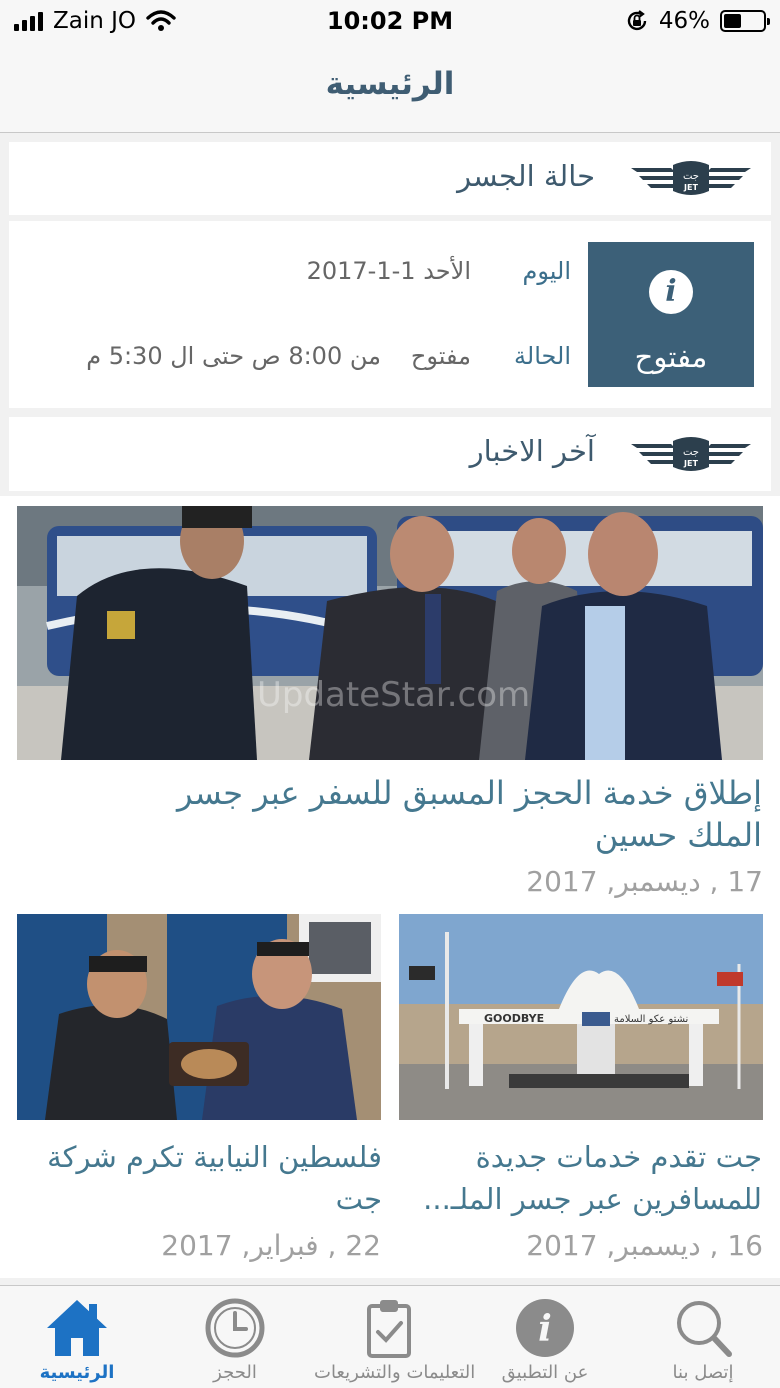 This screenshot has width=780, height=1388. What do you see at coordinates (671, 357) in the screenshot?
I see `status-word: مفتوح` at bounding box center [671, 357].